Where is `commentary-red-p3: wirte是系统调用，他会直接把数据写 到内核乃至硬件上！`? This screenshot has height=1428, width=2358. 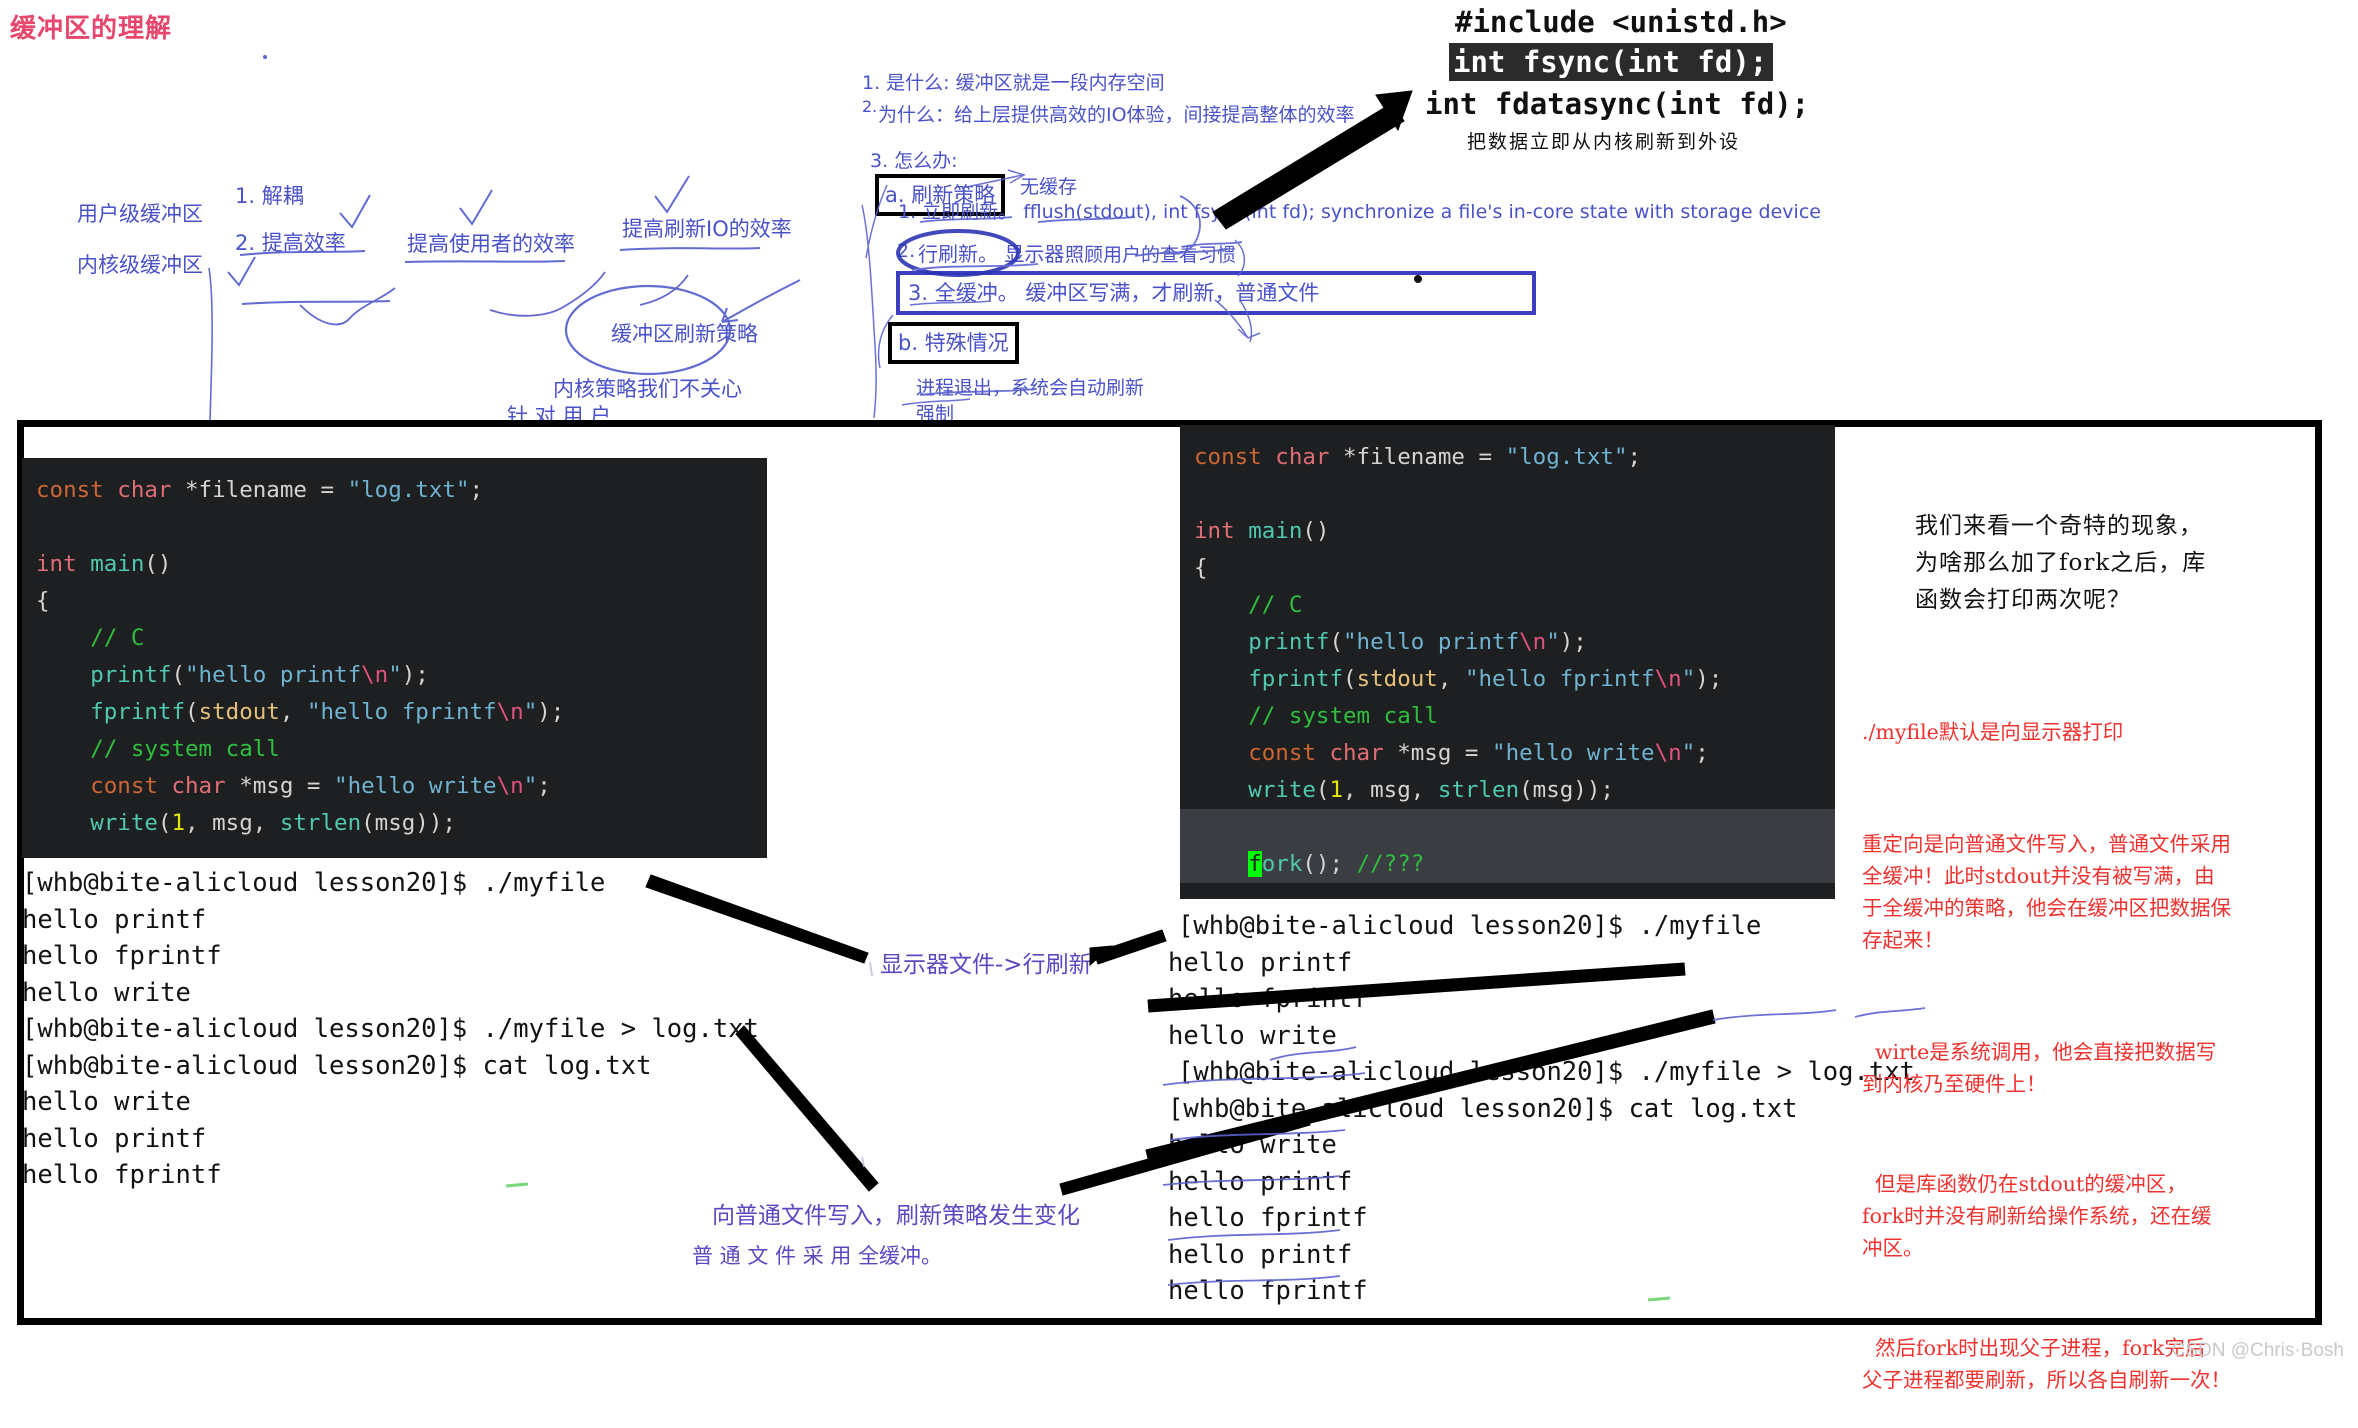 commentary-red-p3: wirte是系统调用，他会直接把数据写 到内核乃至硬件上！ is located at coordinates (2039, 1068).